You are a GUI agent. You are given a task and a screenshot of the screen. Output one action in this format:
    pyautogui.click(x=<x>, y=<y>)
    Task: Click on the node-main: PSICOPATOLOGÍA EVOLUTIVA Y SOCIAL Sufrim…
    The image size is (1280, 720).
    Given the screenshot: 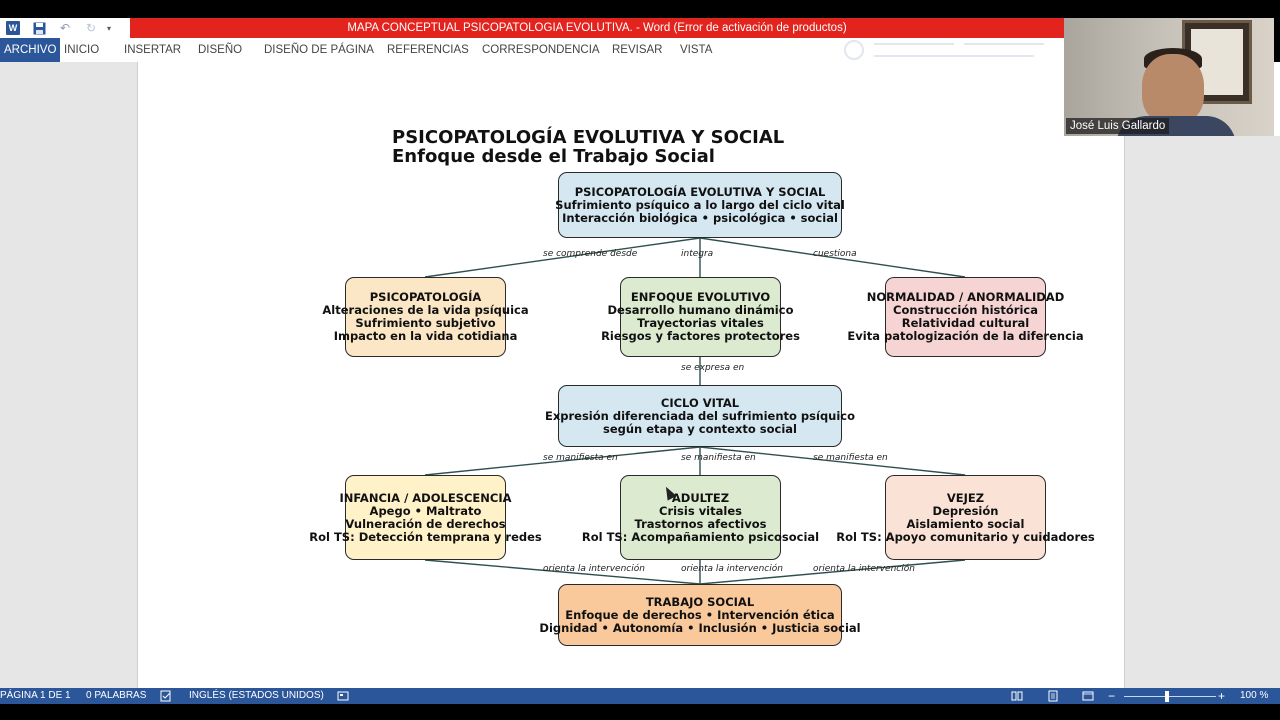 What is the action you would take?
    pyautogui.click(x=700, y=205)
    